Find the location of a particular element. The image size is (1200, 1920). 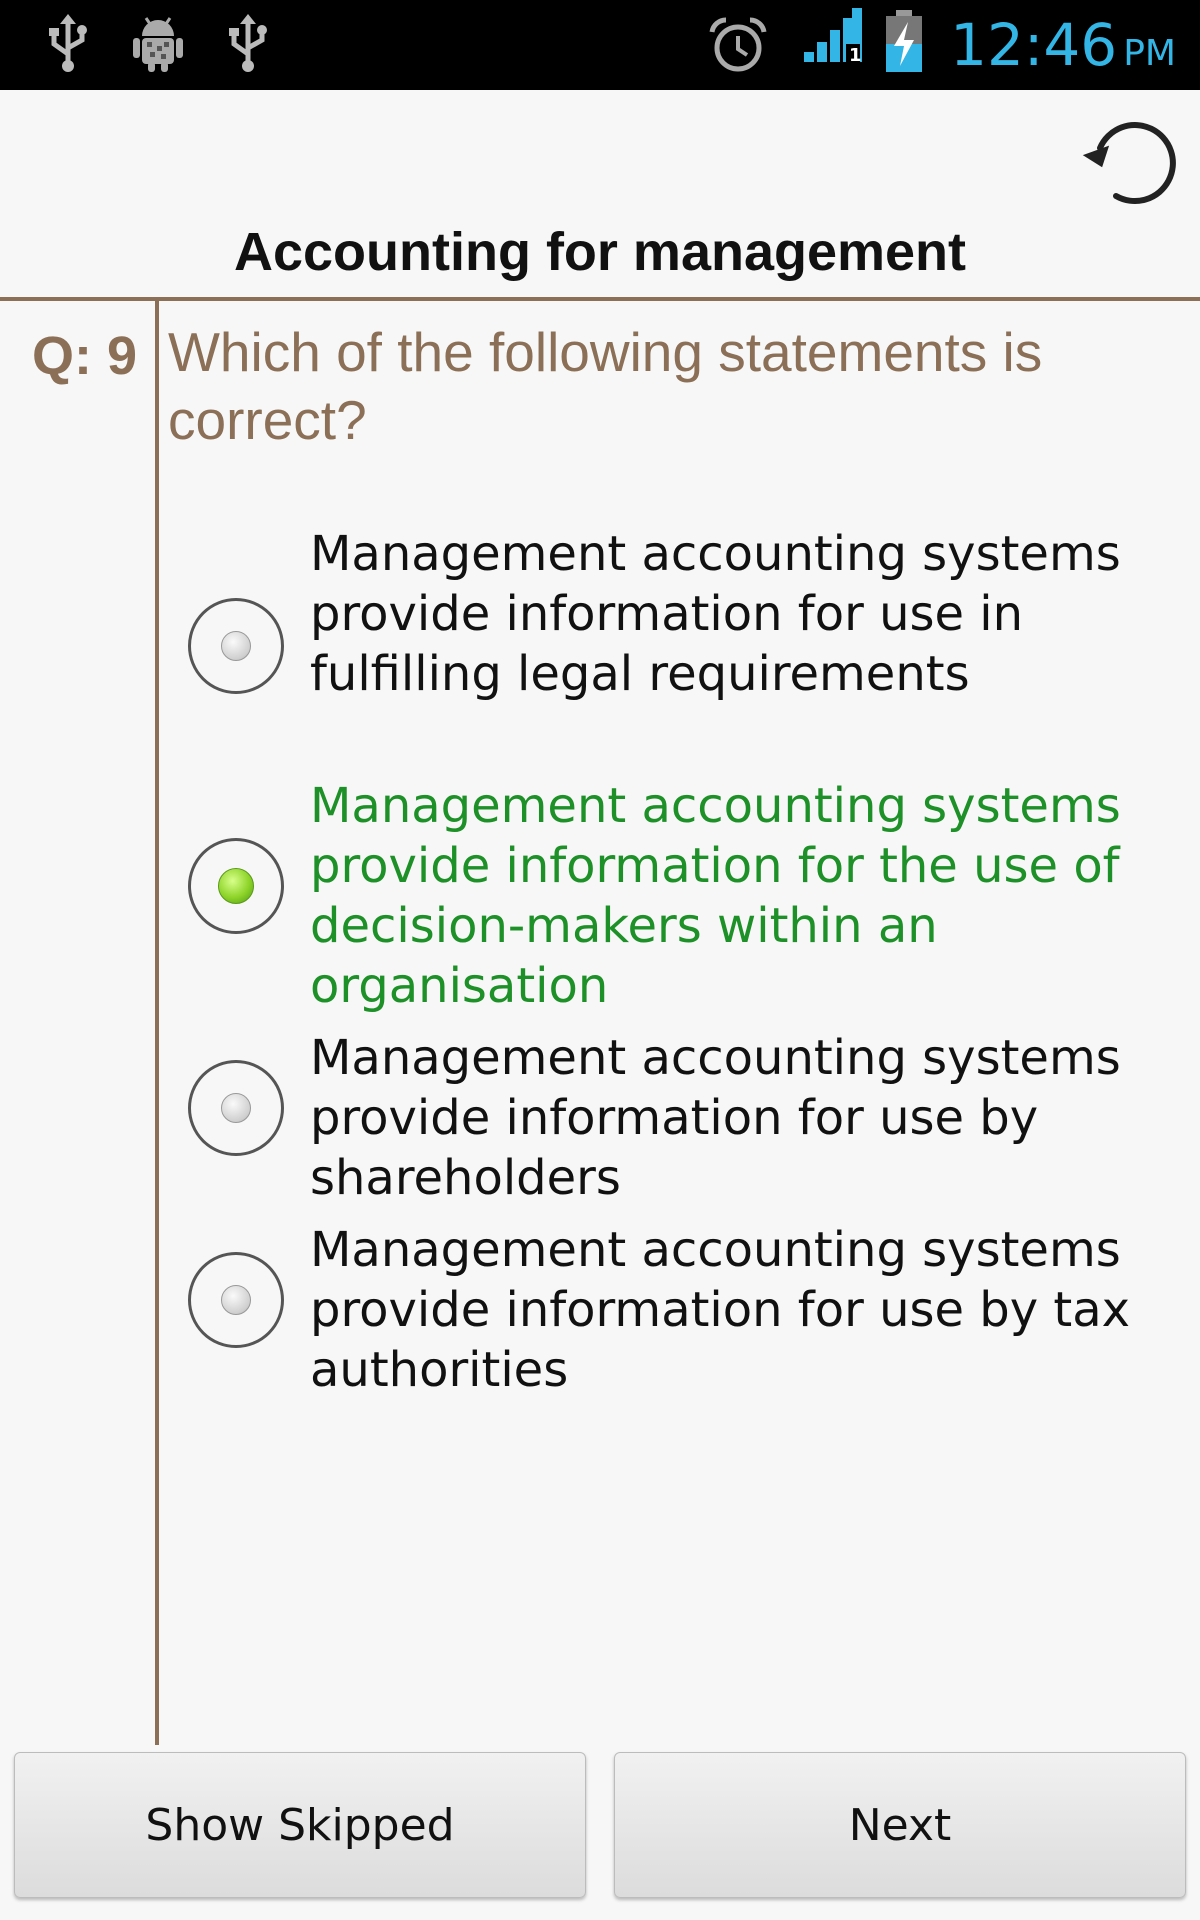

status-bar: 1 12:46 PM is located at coordinates (600, 45).